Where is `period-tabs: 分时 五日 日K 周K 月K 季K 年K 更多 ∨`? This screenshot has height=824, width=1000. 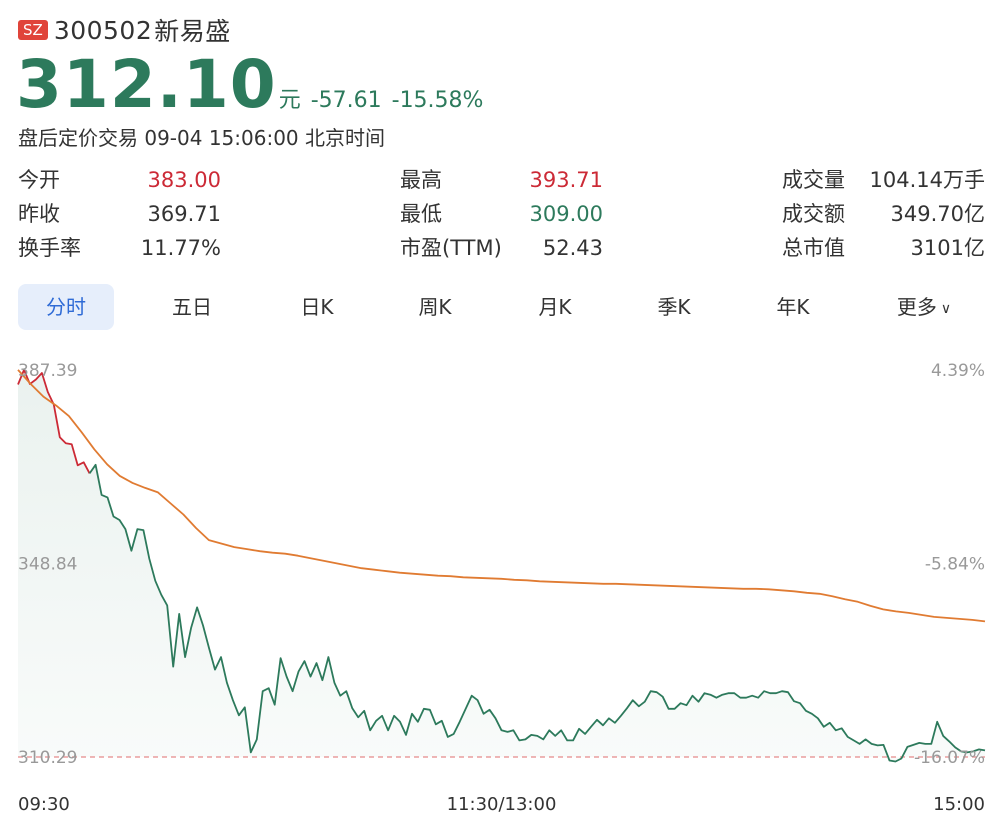
period-tabs: 分时 五日 日K 周K 月K 季K 年K 更多 ∨ is located at coordinates (500, 307).